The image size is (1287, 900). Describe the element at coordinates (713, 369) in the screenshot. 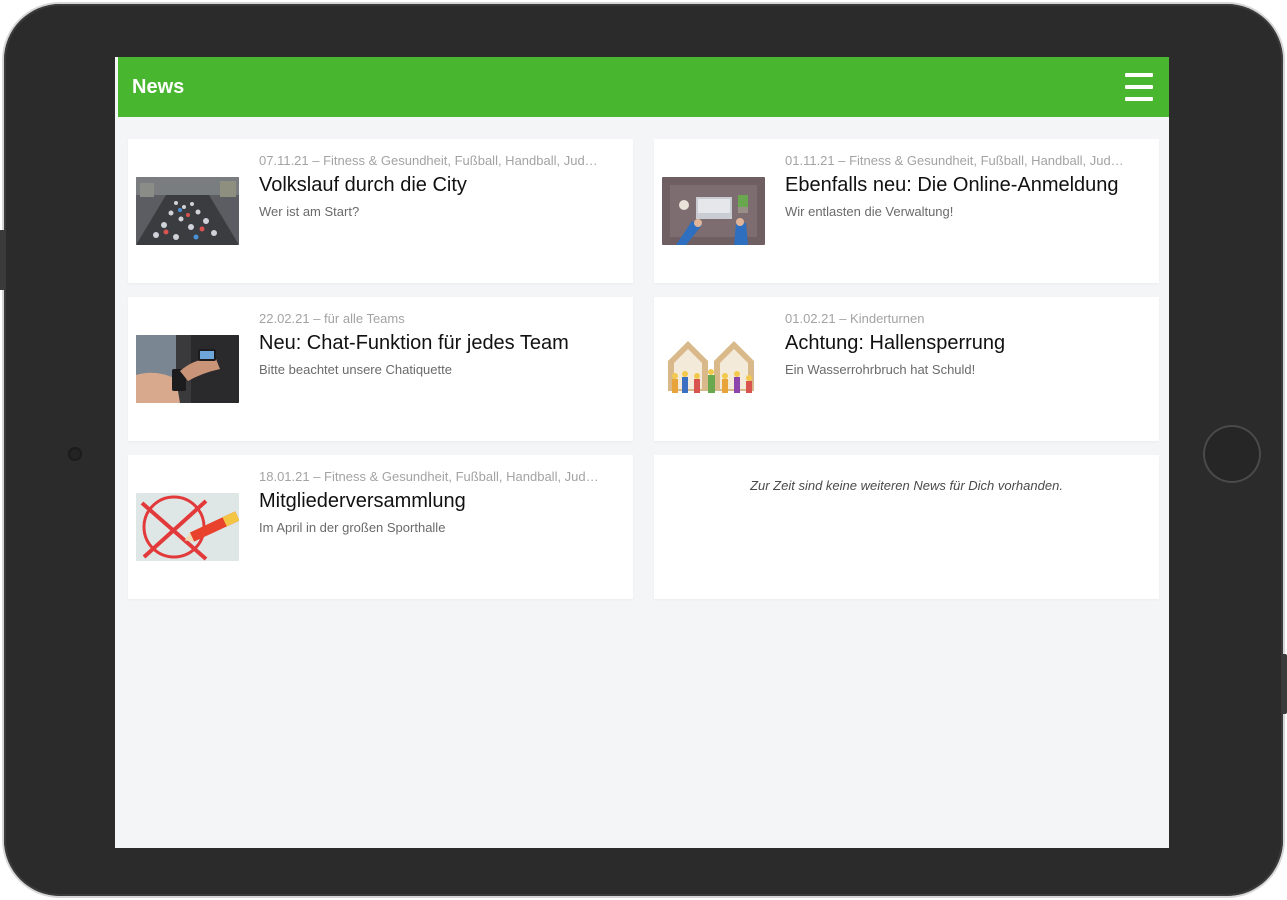

I see `news-thumbnail-toy-houses` at that location.